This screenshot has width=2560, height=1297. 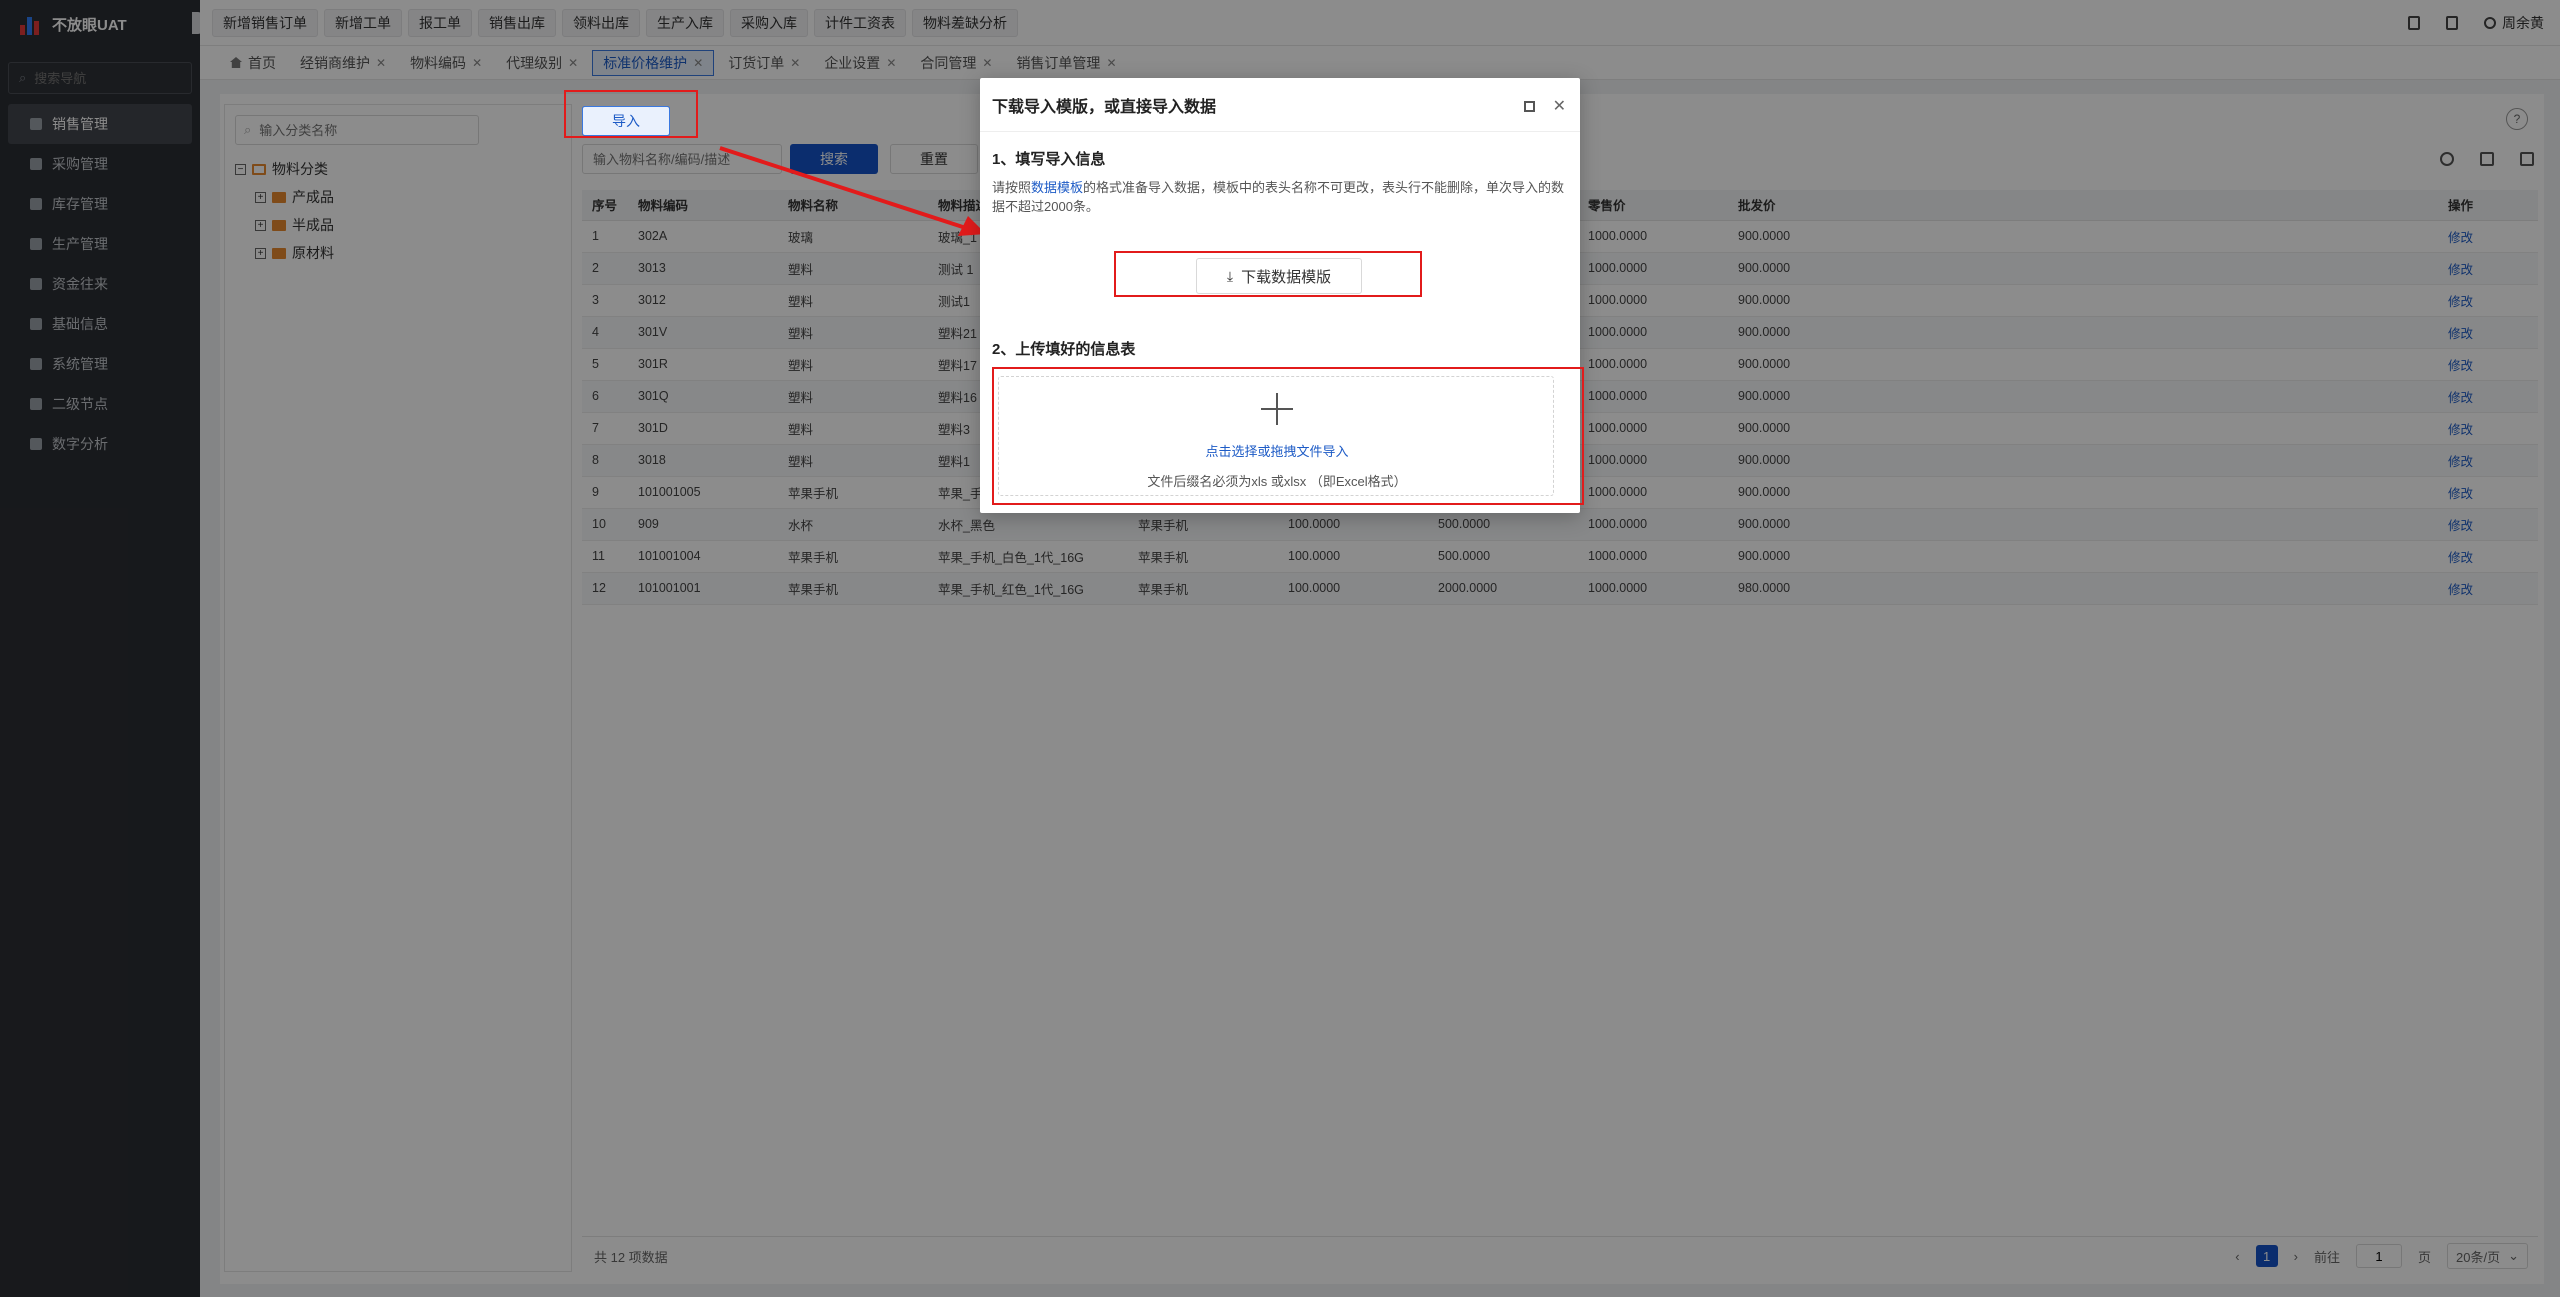 What do you see at coordinates (1559, 106) in the screenshot?
I see `close-icon: ✕` at bounding box center [1559, 106].